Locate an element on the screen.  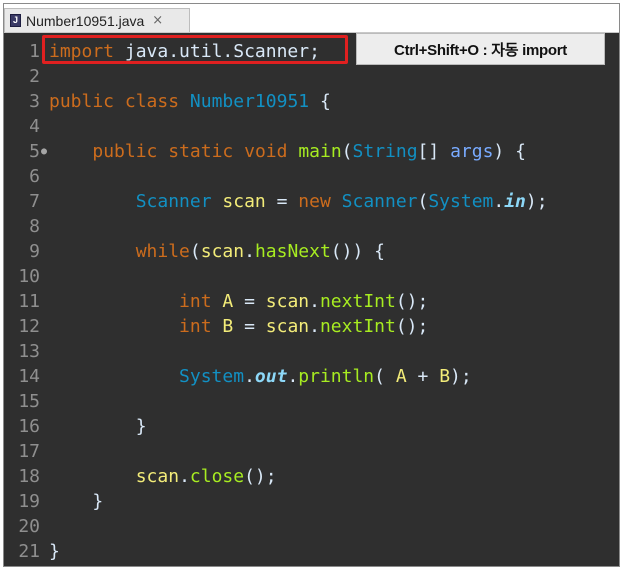
tab-number10951-java: J Number10951.java × is located at coordinates (97, 20).